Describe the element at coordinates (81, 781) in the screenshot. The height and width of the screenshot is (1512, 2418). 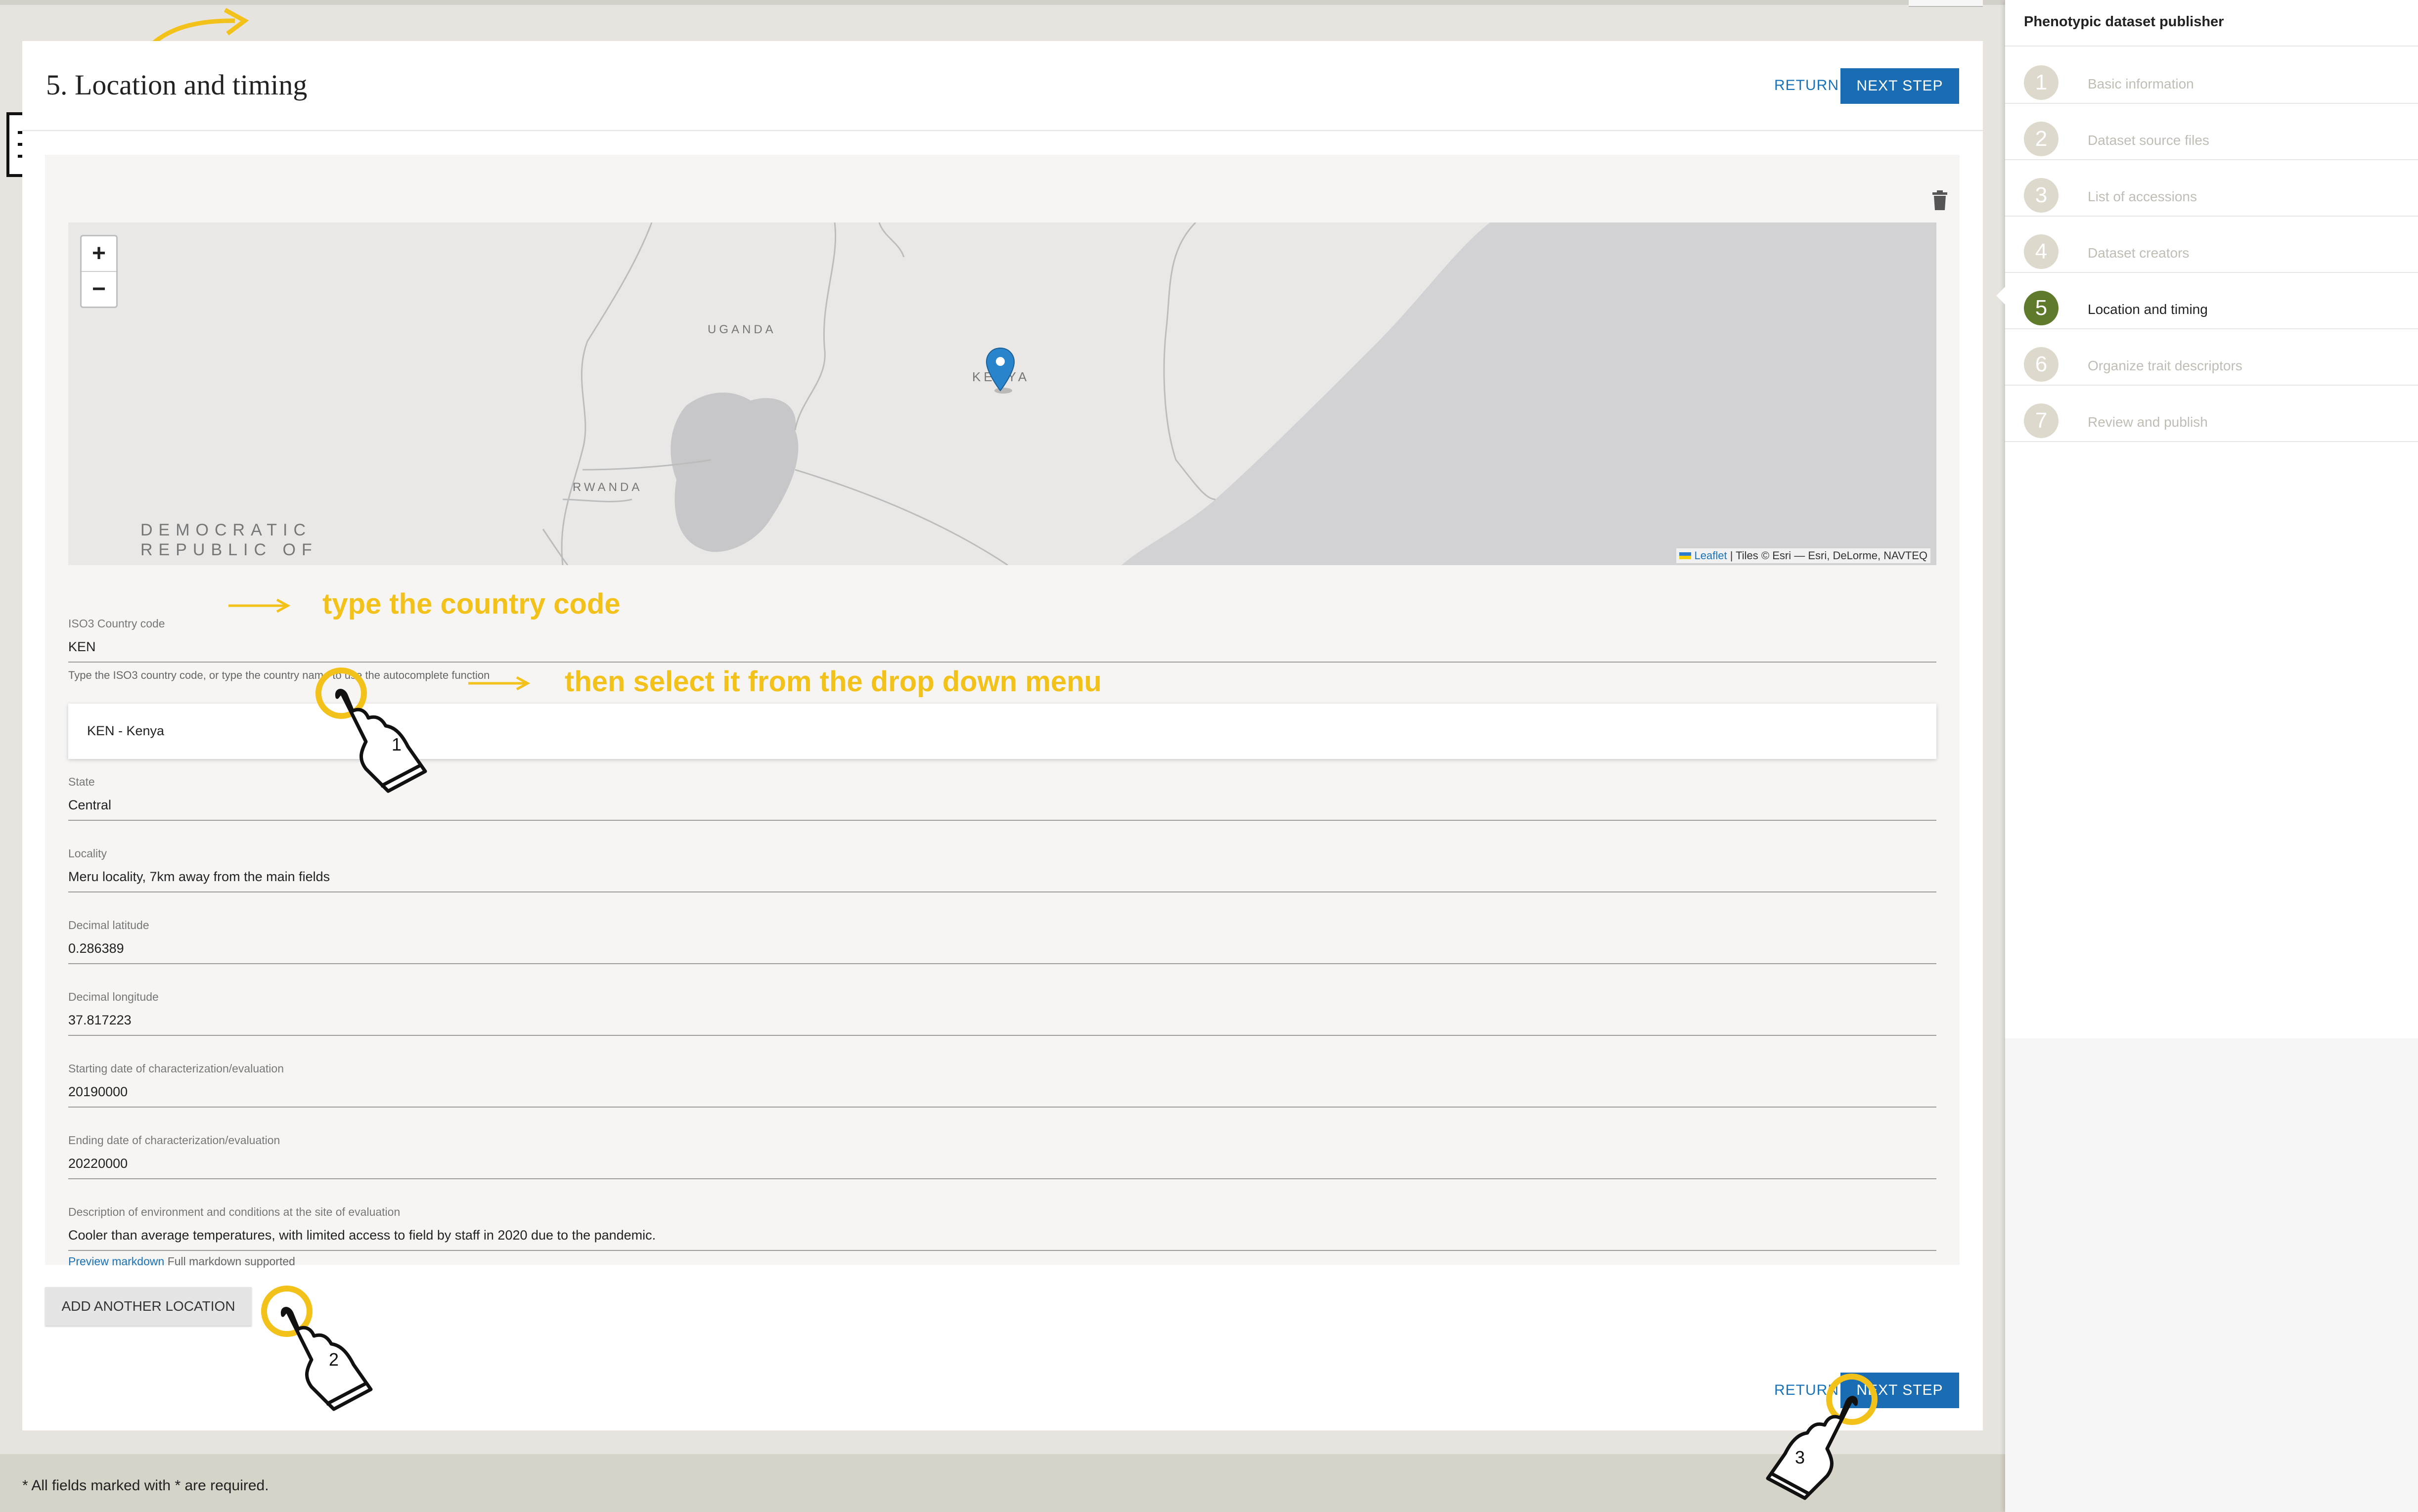
I see `state-label: State` at that location.